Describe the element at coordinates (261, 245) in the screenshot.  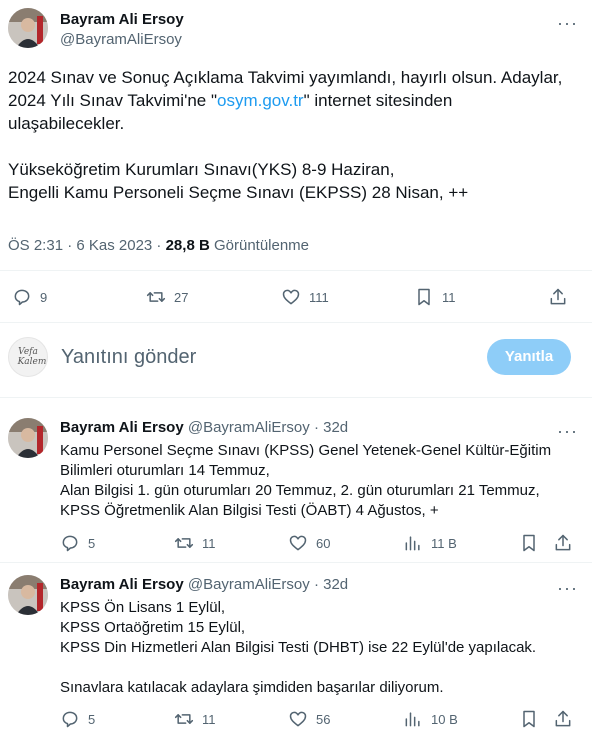
I see `views-label: Görüntülenme` at that location.